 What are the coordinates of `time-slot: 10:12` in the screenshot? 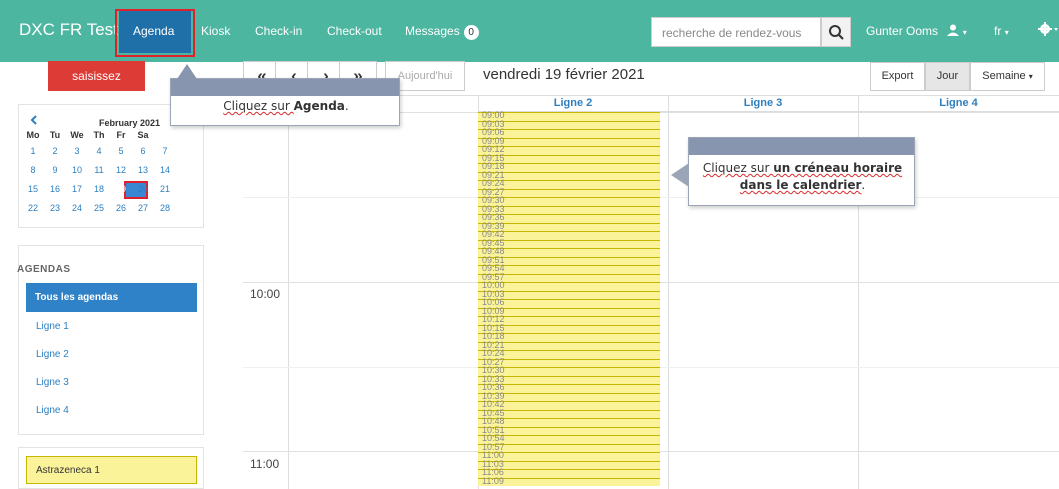 It's located at (569, 320).